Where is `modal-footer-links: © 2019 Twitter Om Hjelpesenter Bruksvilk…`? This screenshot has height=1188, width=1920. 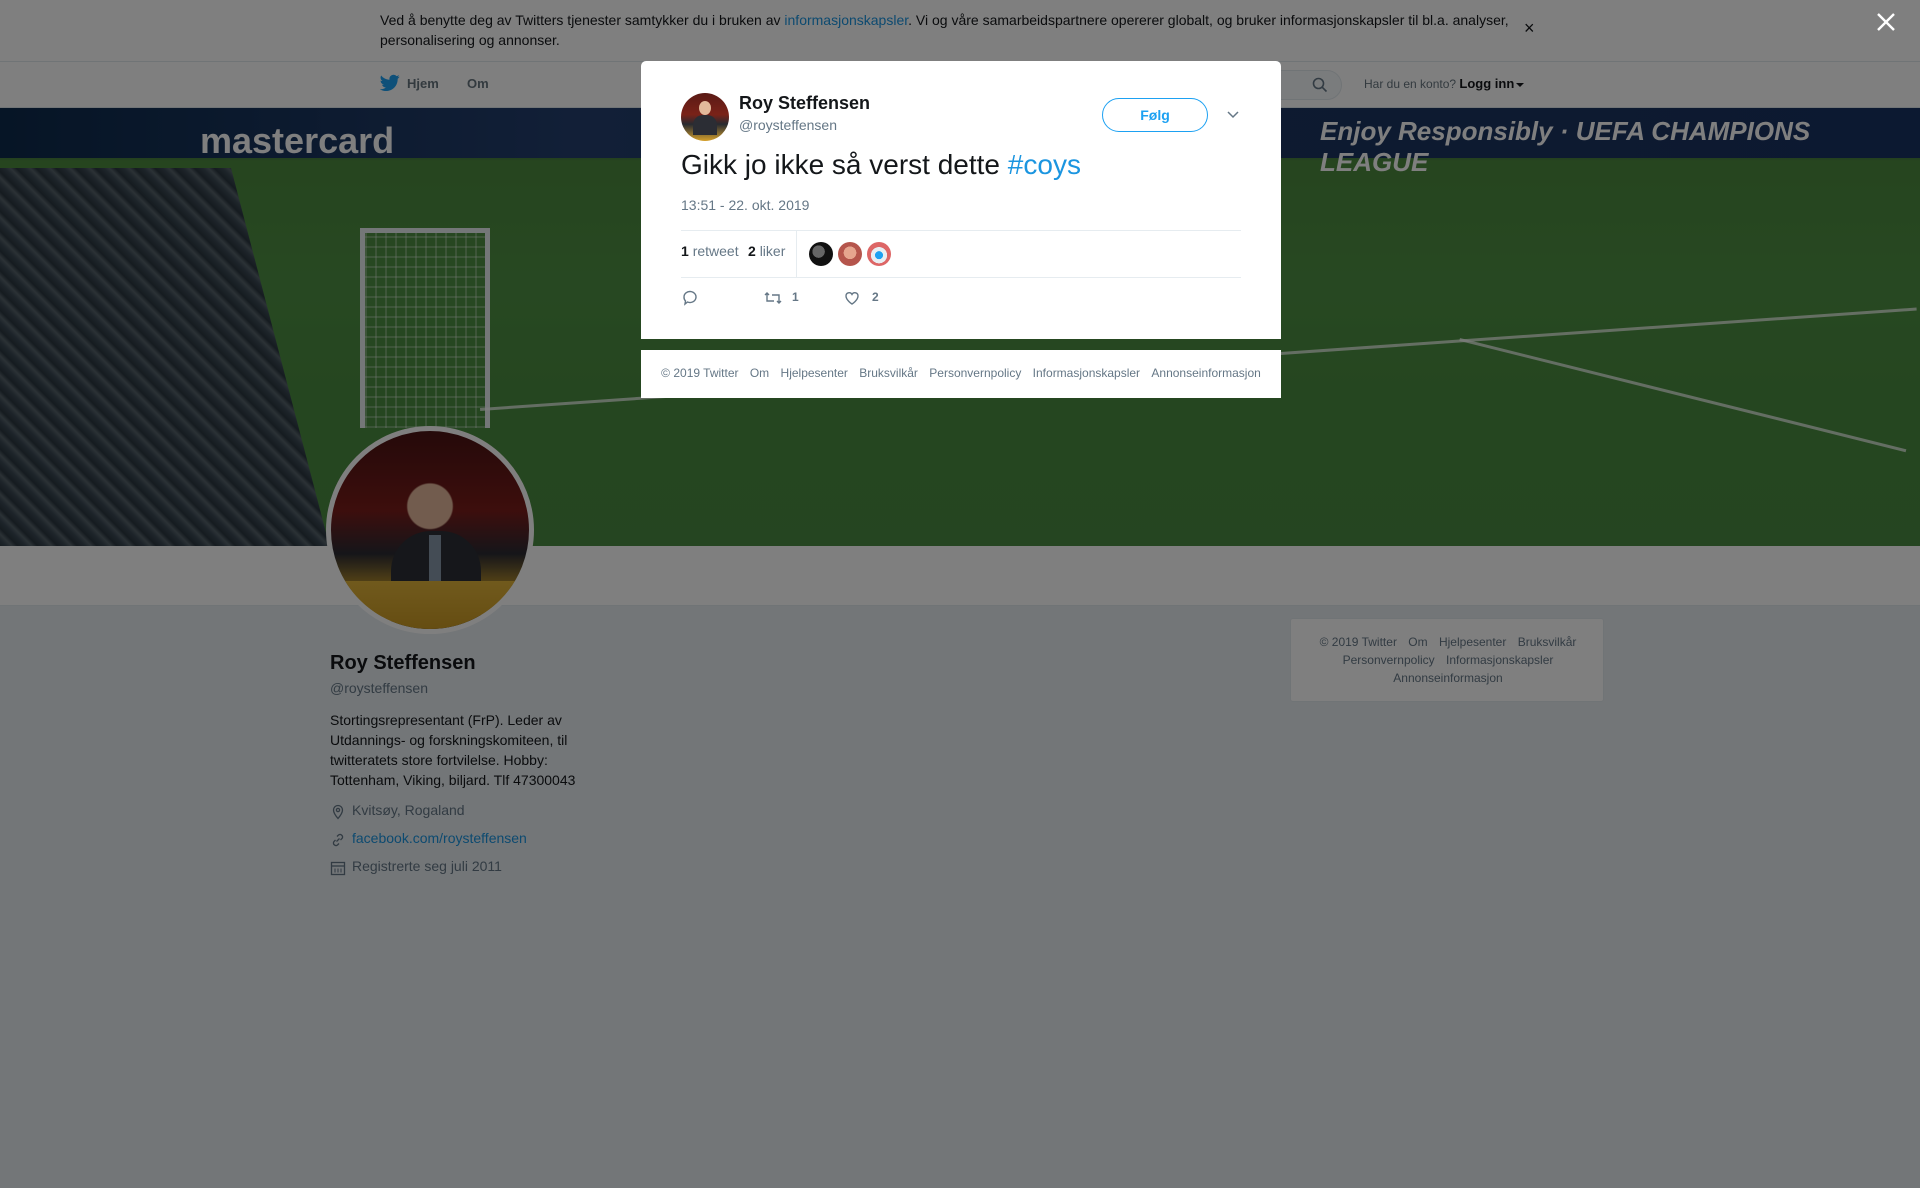
modal-footer-links: © 2019 Twitter Om Hjelpesenter Bruksvilk… is located at coordinates (961, 373).